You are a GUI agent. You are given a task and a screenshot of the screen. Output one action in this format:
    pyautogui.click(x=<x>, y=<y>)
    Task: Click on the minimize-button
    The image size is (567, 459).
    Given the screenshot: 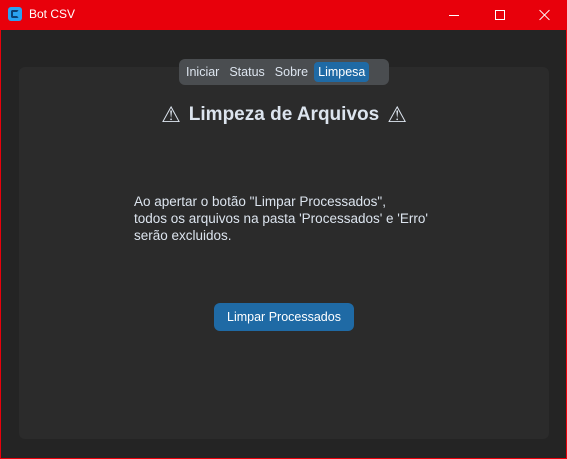 What is the action you would take?
    pyautogui.click(x=454, y=15)
    